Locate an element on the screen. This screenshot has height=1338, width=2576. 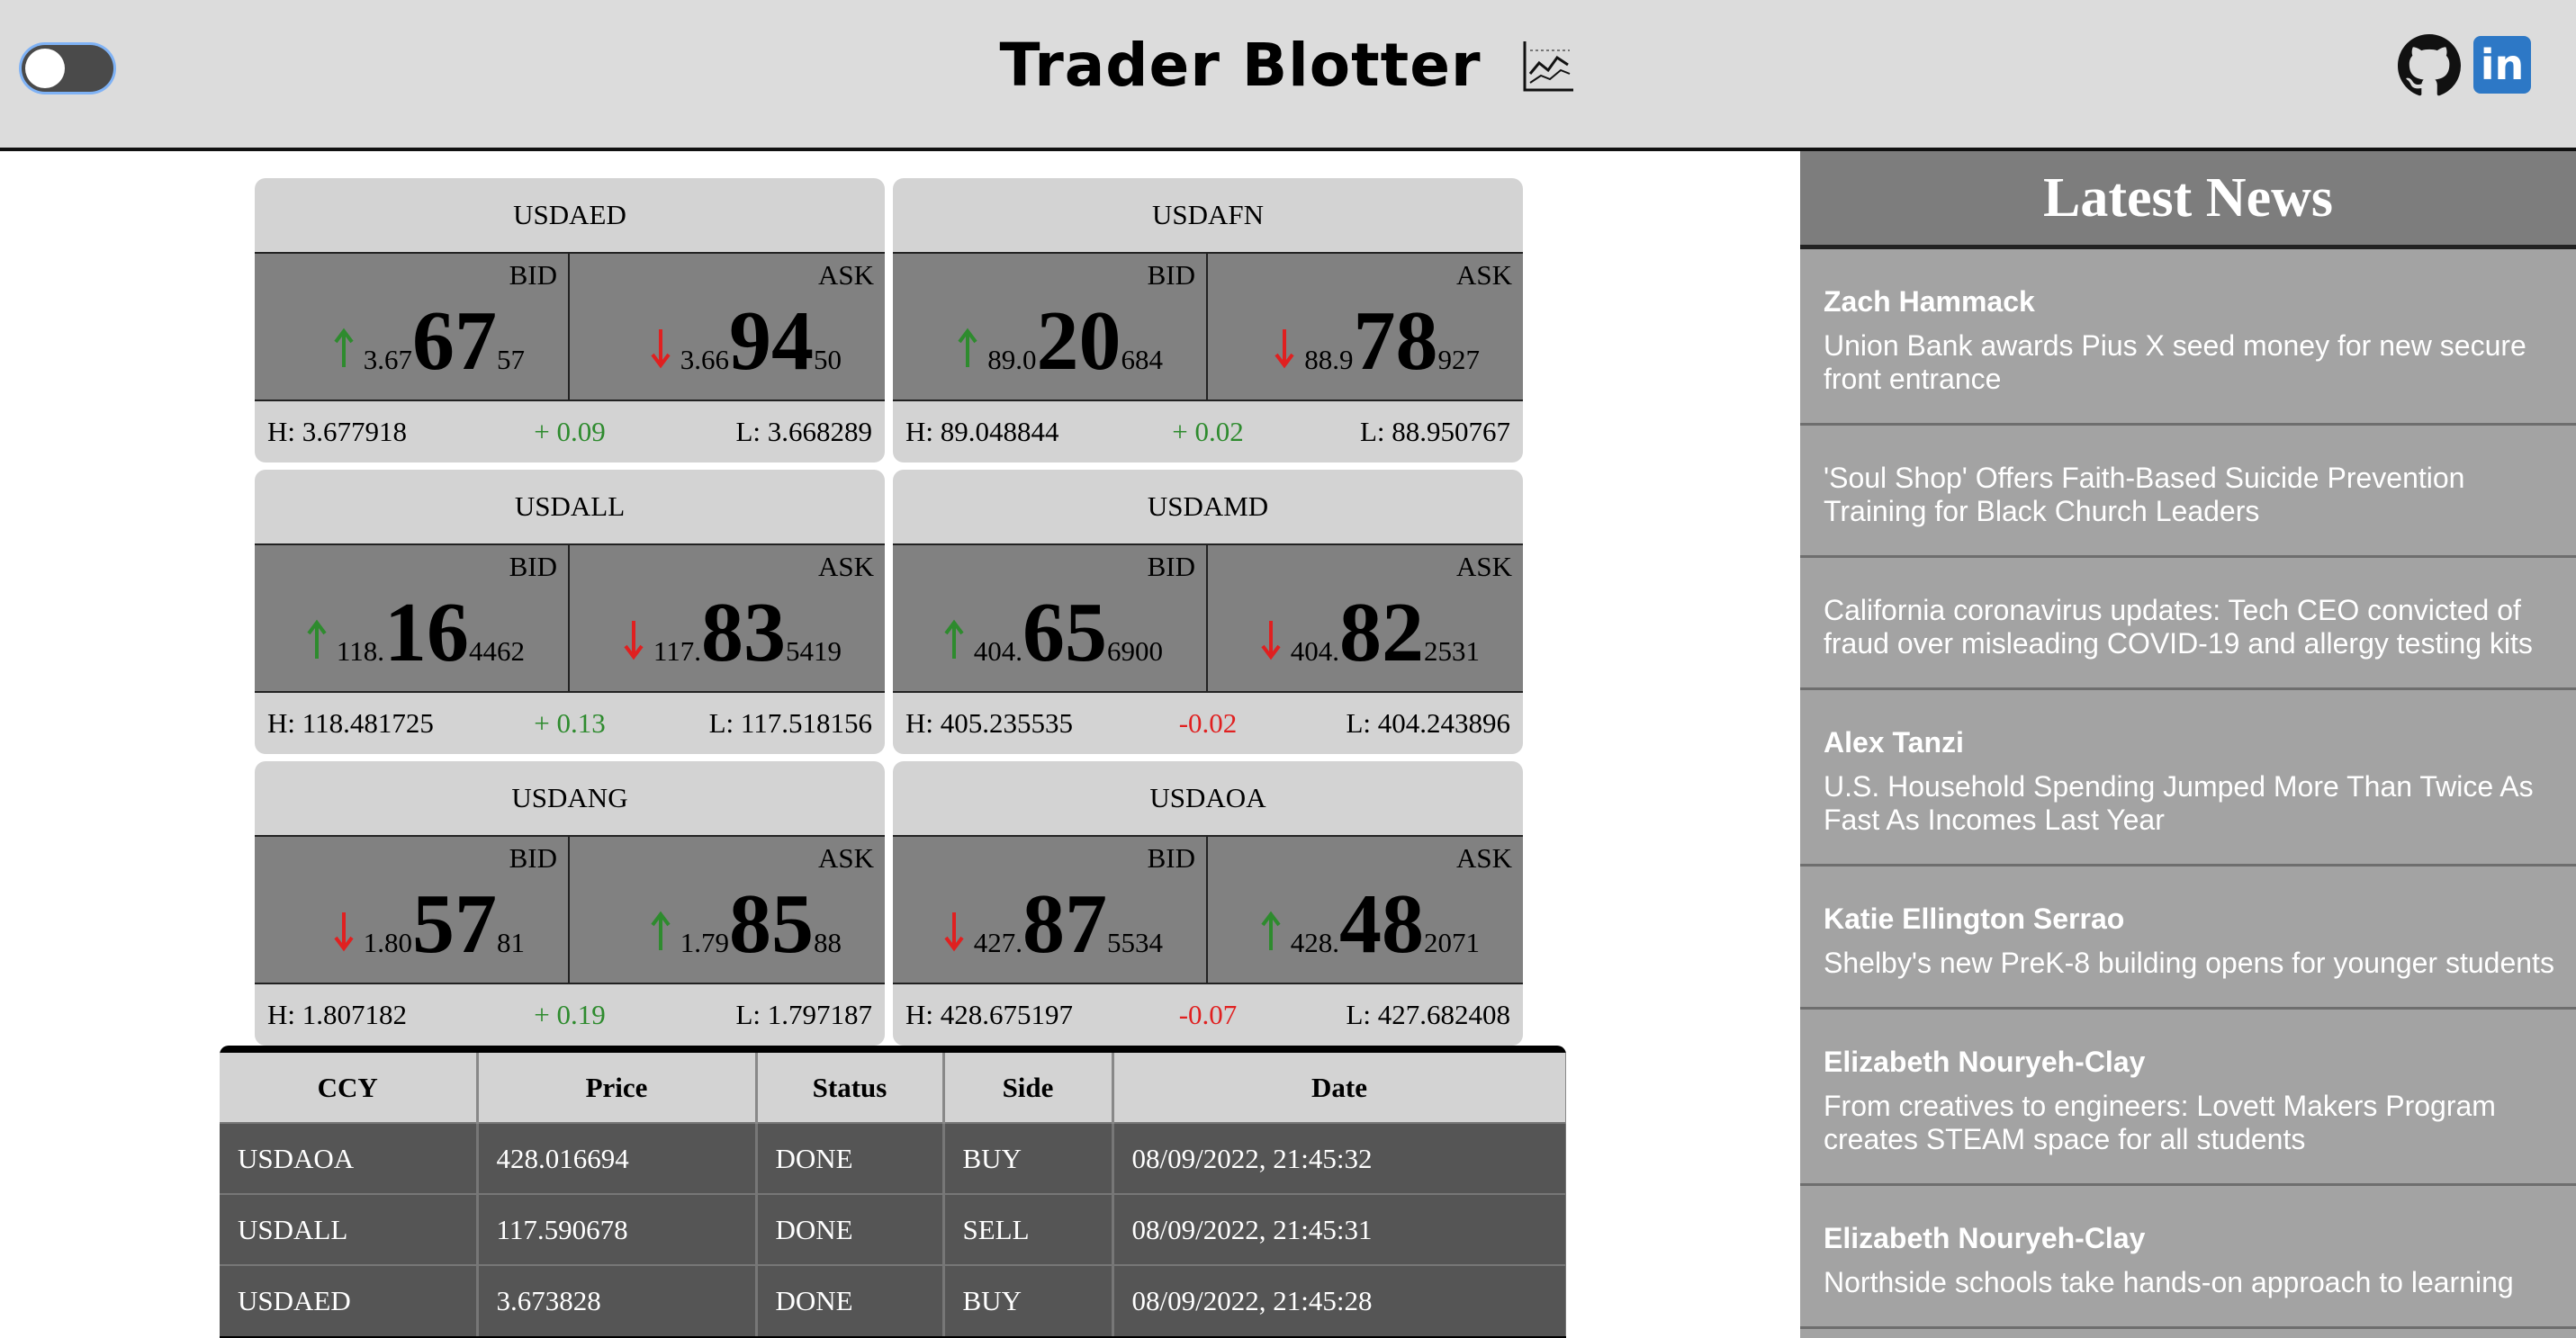
cell-price: 117.590678 is located at coordinates (617, 1229).